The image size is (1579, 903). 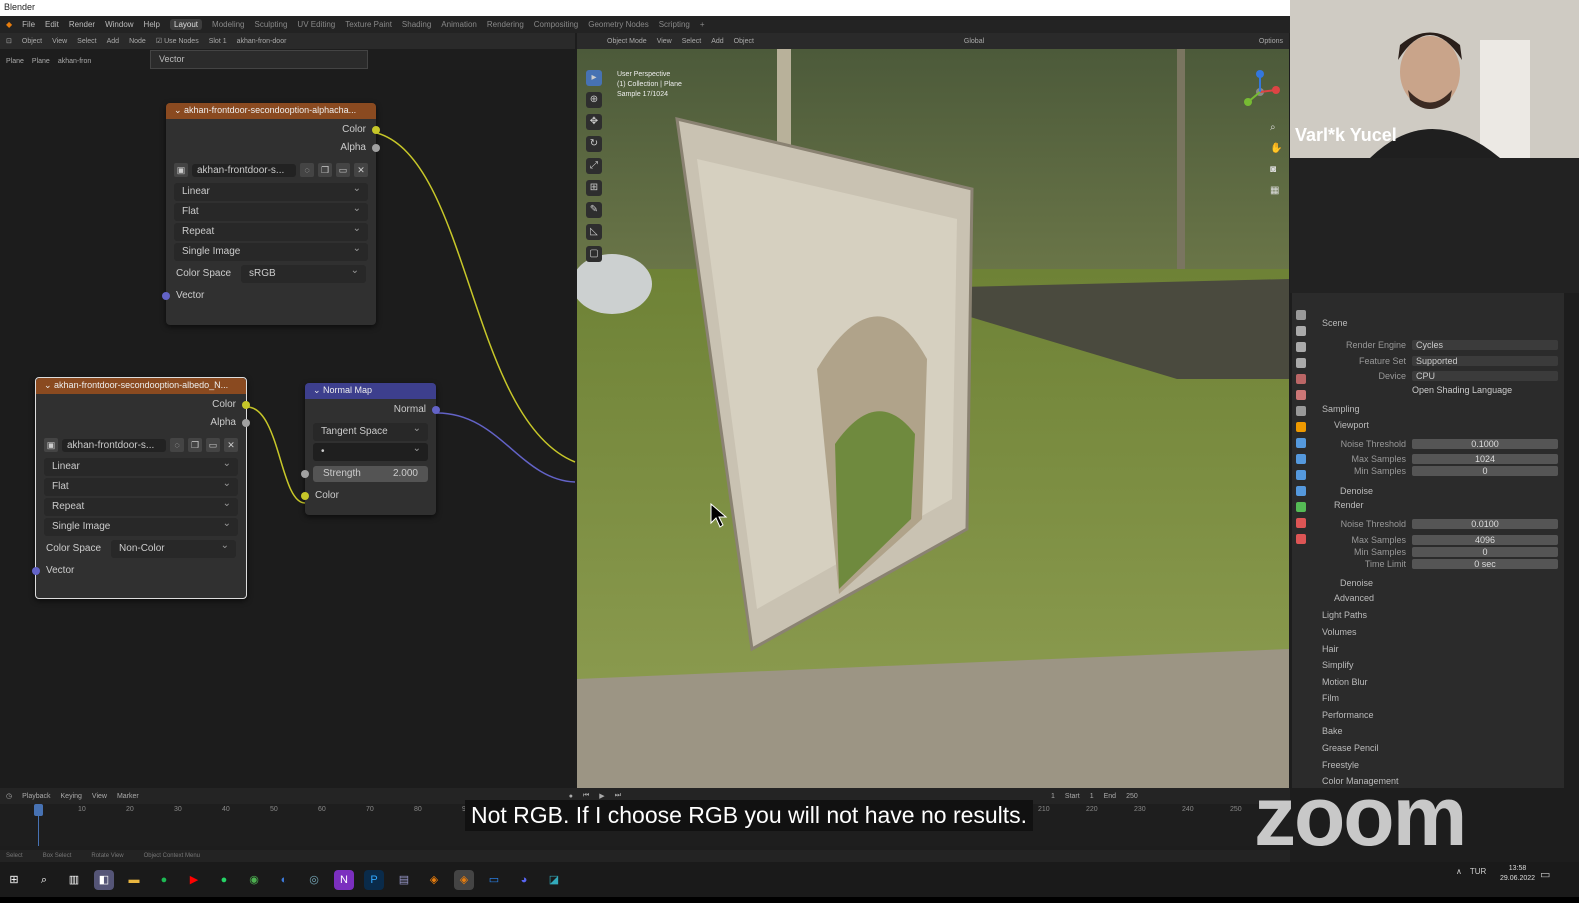 What do you see at coordinates (1053, 796) in the screenshot?
I see `current-frame-field: 1` at bounding box center [1053, 796].